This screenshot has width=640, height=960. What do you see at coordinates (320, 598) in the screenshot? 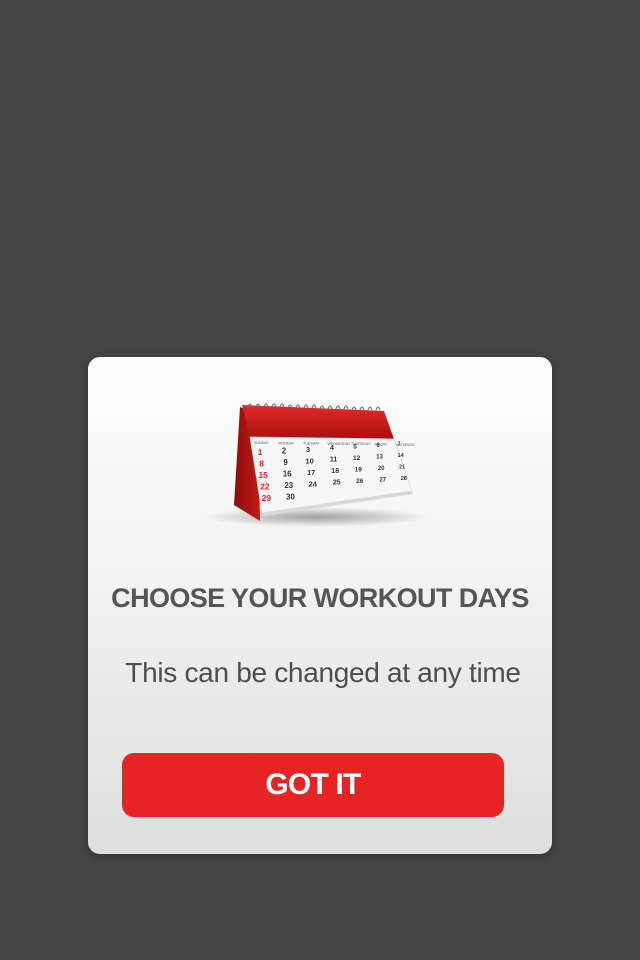
I see `dialog-title: CHOOSE YOUR WORKOUT DAYS` at bounding box center [320, 598].